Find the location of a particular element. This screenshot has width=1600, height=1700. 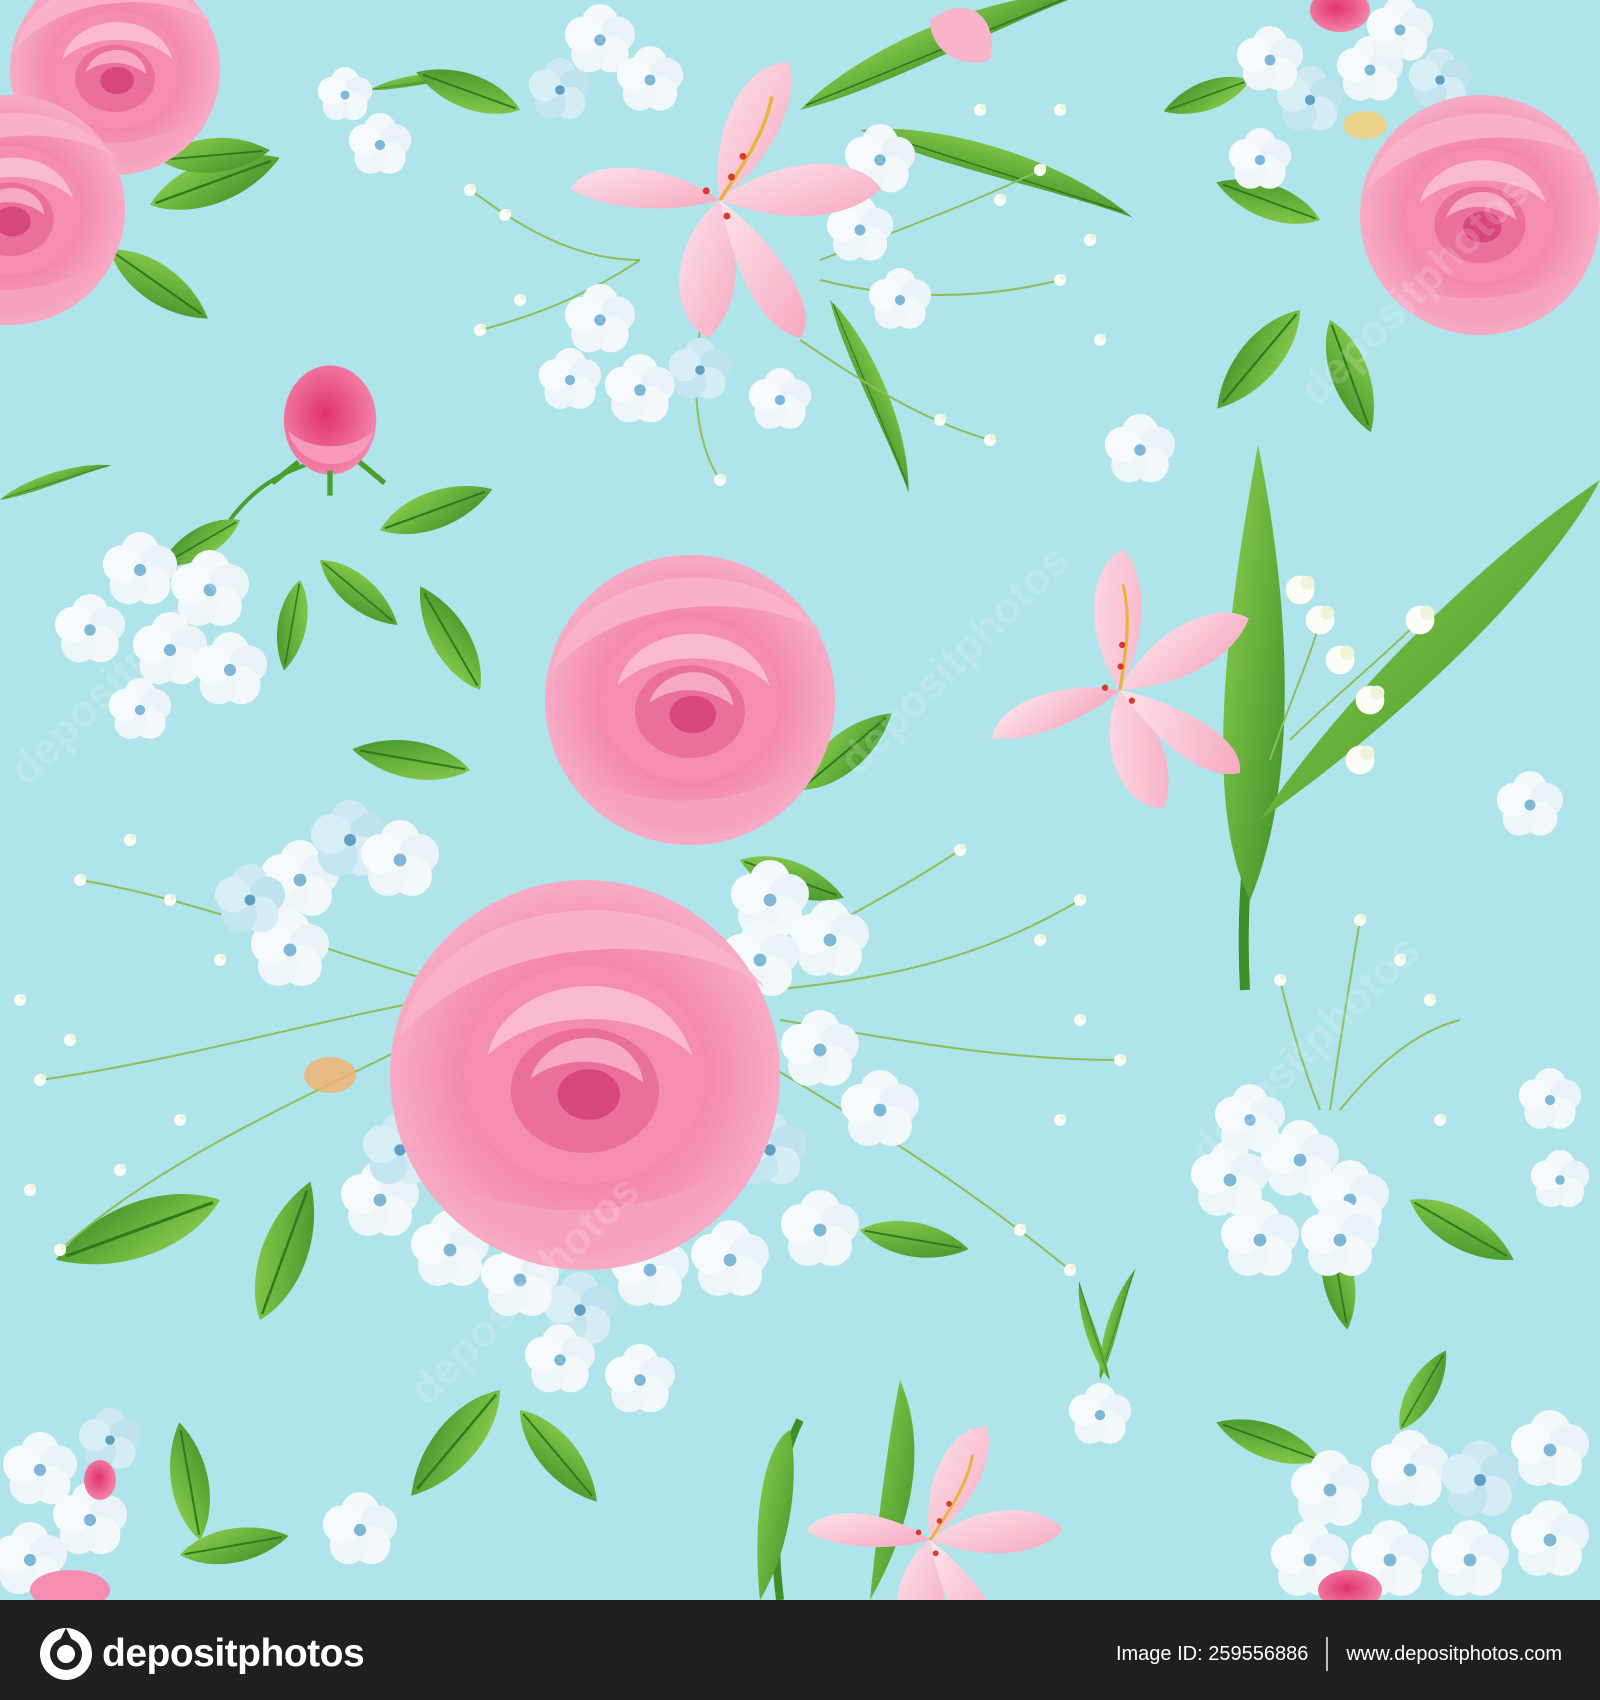

divider is located at coordinates (1327, 1654).